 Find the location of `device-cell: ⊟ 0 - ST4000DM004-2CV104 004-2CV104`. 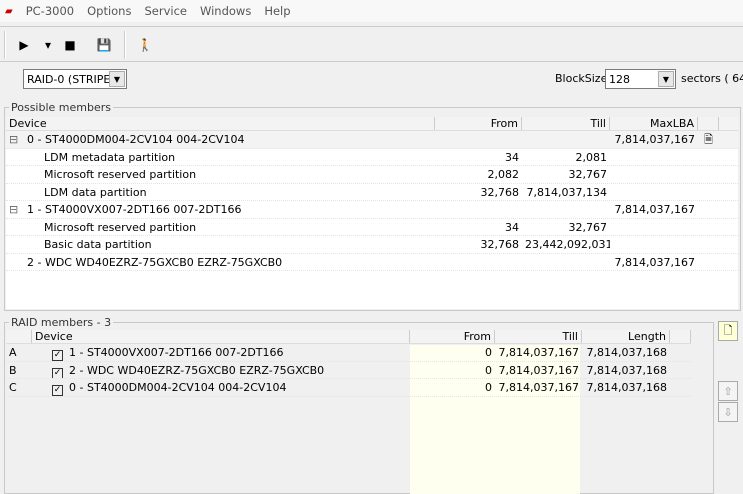

device-cell: ⊟ 0 - ST4000DM004-2CV104 004-2CV104 is located at coordinates (220, 139).